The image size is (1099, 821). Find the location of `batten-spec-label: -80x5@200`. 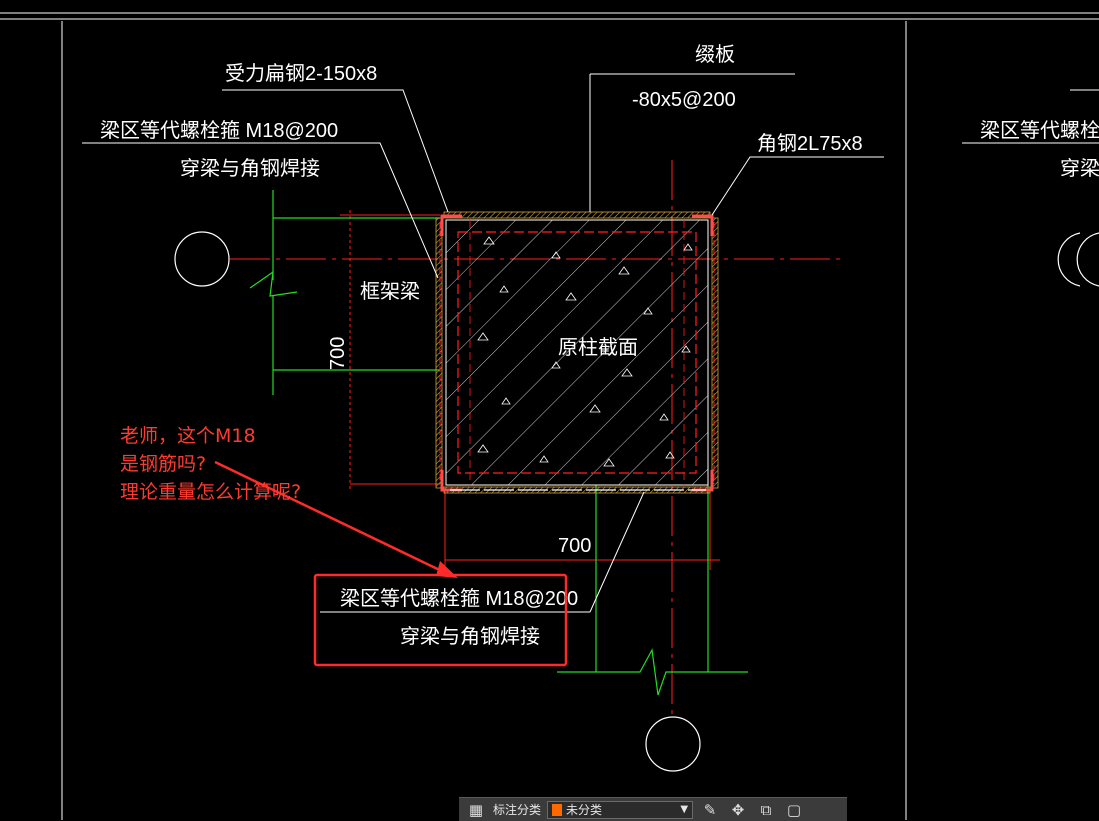

batten-spec-label: -80x5@200 is located at coordinates (684, 100).